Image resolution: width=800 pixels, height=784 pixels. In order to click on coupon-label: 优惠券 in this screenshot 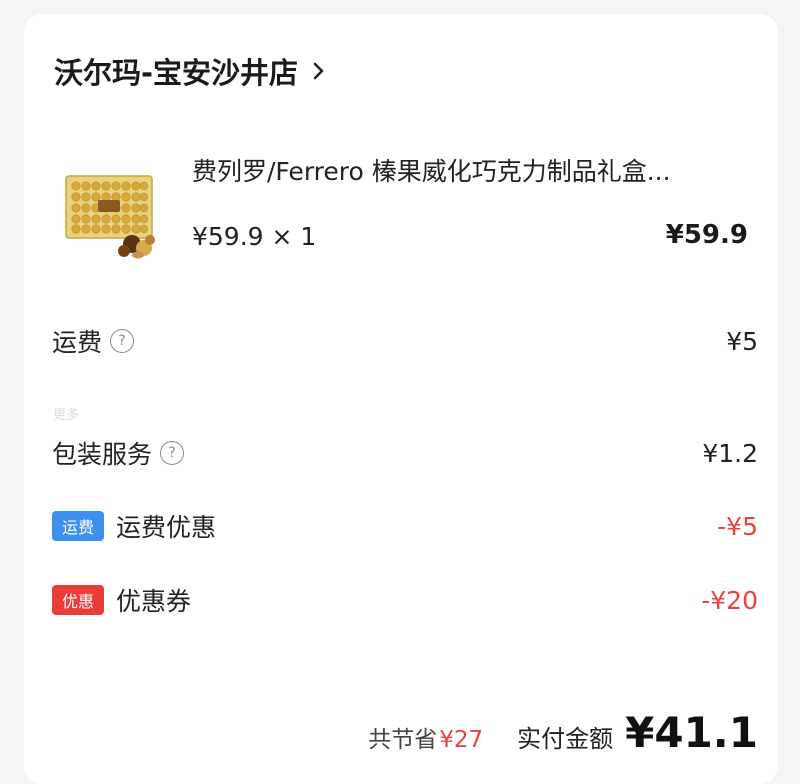, I will do `click(154, 601)`.